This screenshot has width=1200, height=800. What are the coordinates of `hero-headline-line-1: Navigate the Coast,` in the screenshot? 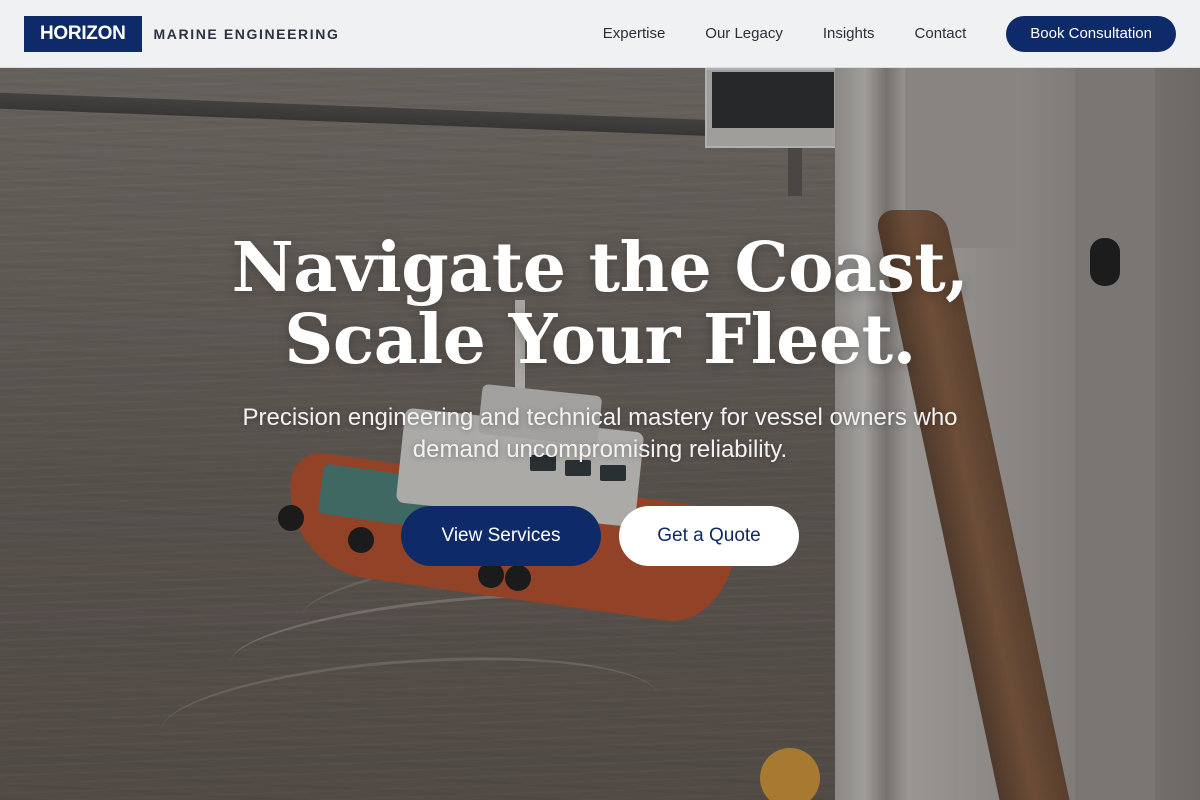 It's located at (600, 268).